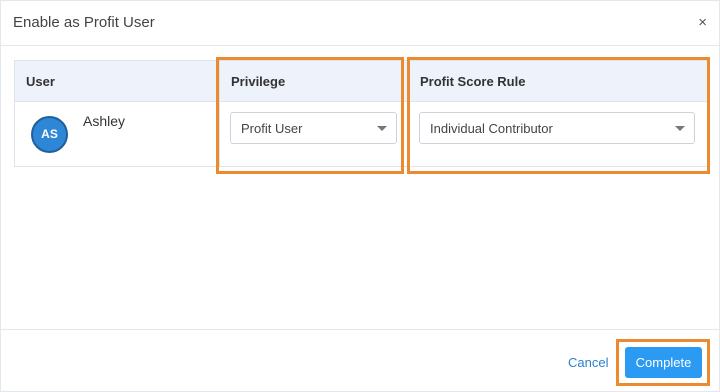 The height and width of the screenshot is (392, 720). I want to click on column-header-user: User, so click(40, 81).